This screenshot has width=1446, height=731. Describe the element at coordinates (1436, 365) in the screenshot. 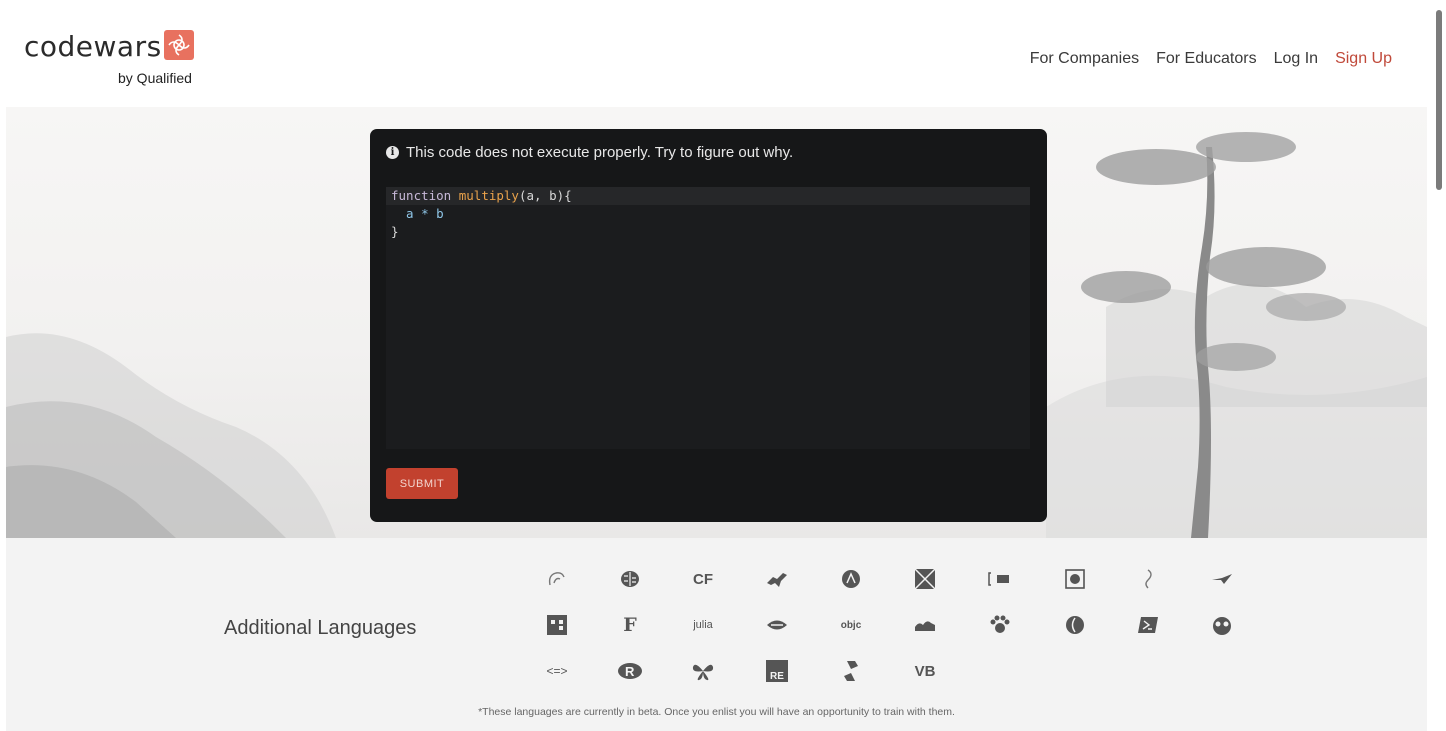

I see `page-scrollbar` at that location.